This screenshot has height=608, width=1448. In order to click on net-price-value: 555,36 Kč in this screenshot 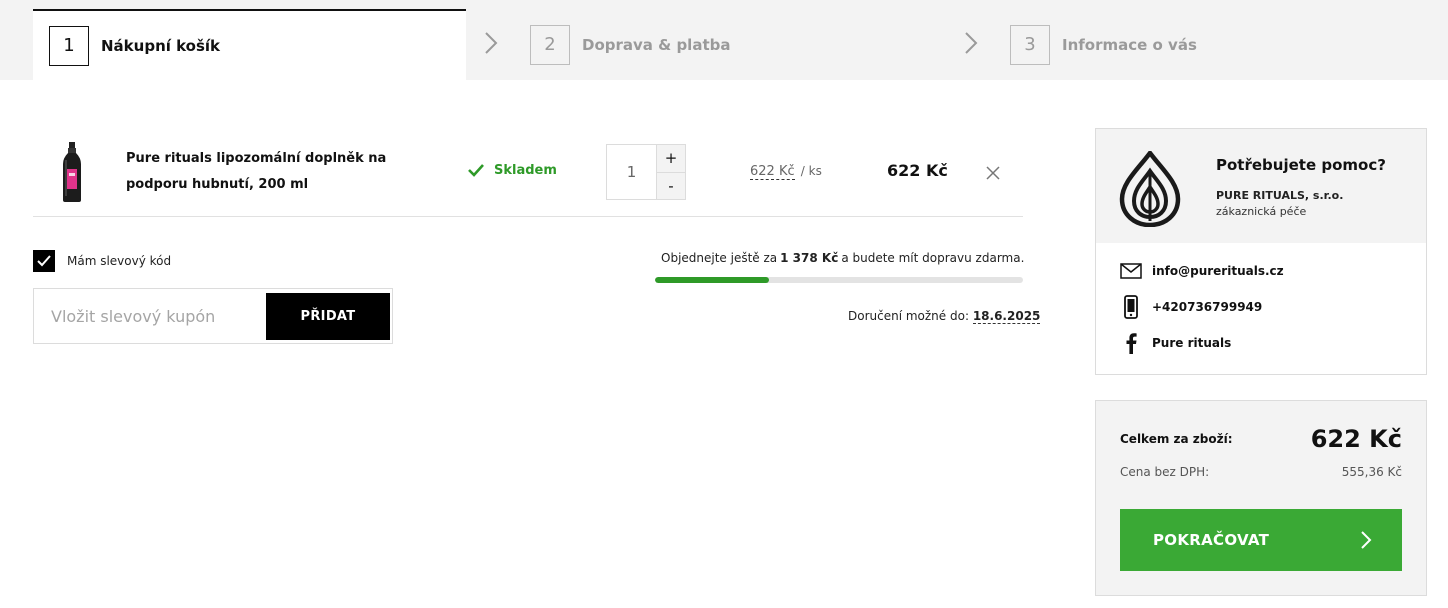, I will do `click(1371, 472)`.